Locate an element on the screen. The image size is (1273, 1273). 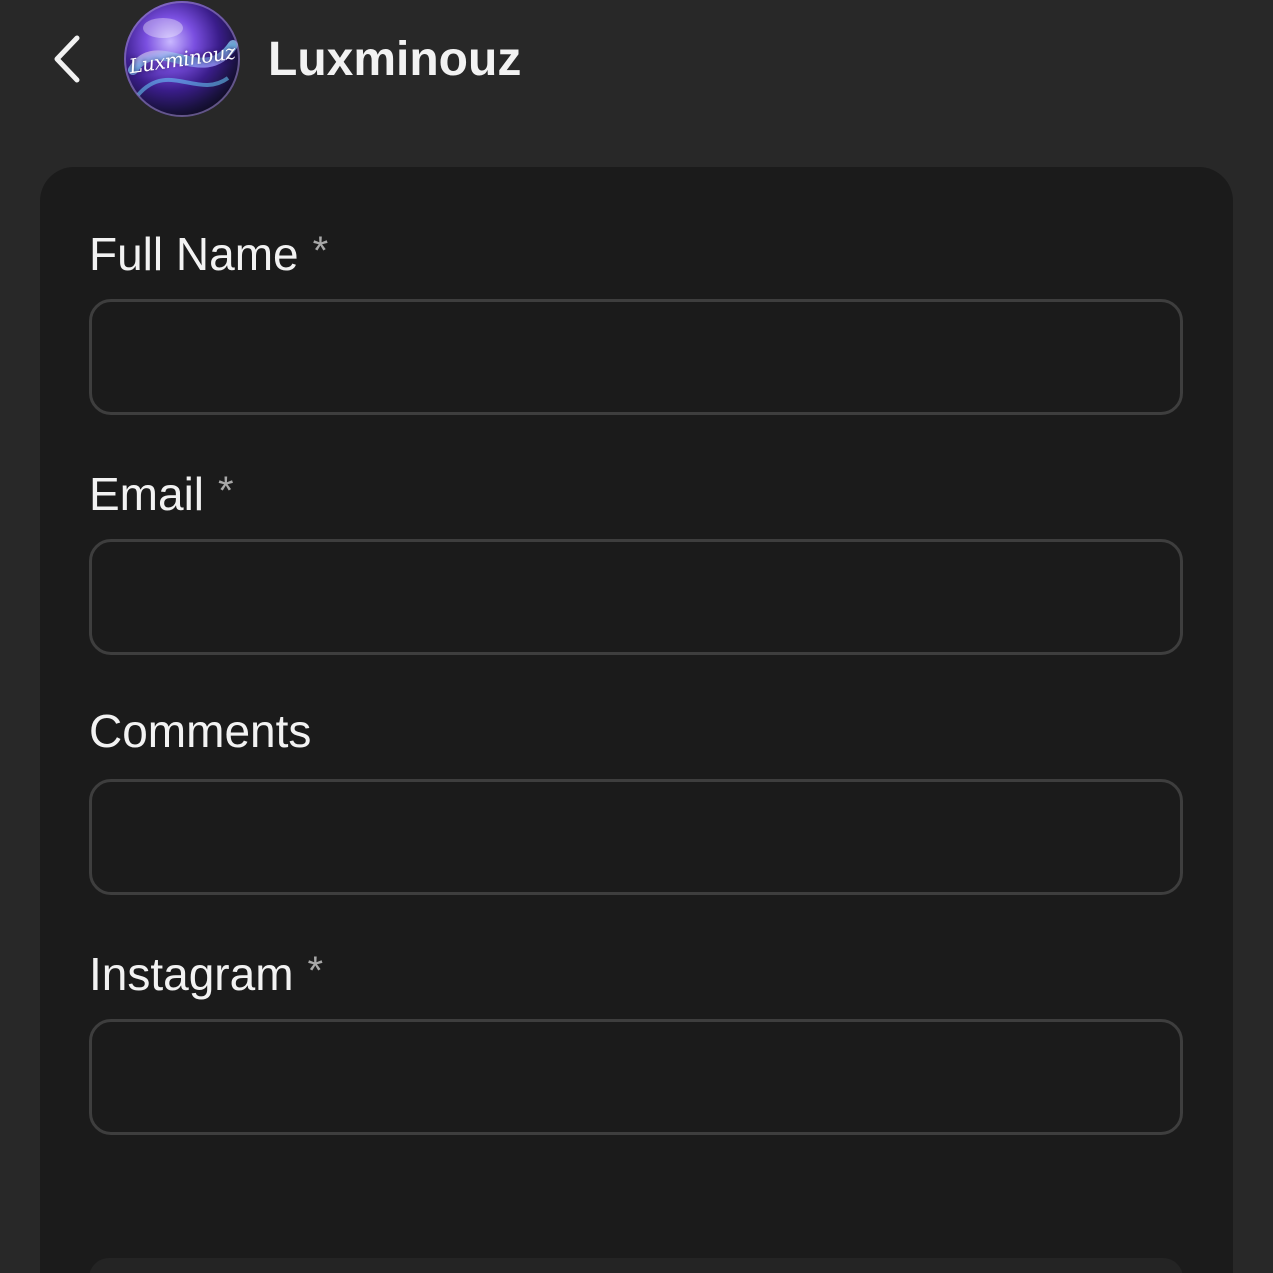
email-label-text: Email is located at coordinates (147, 494).